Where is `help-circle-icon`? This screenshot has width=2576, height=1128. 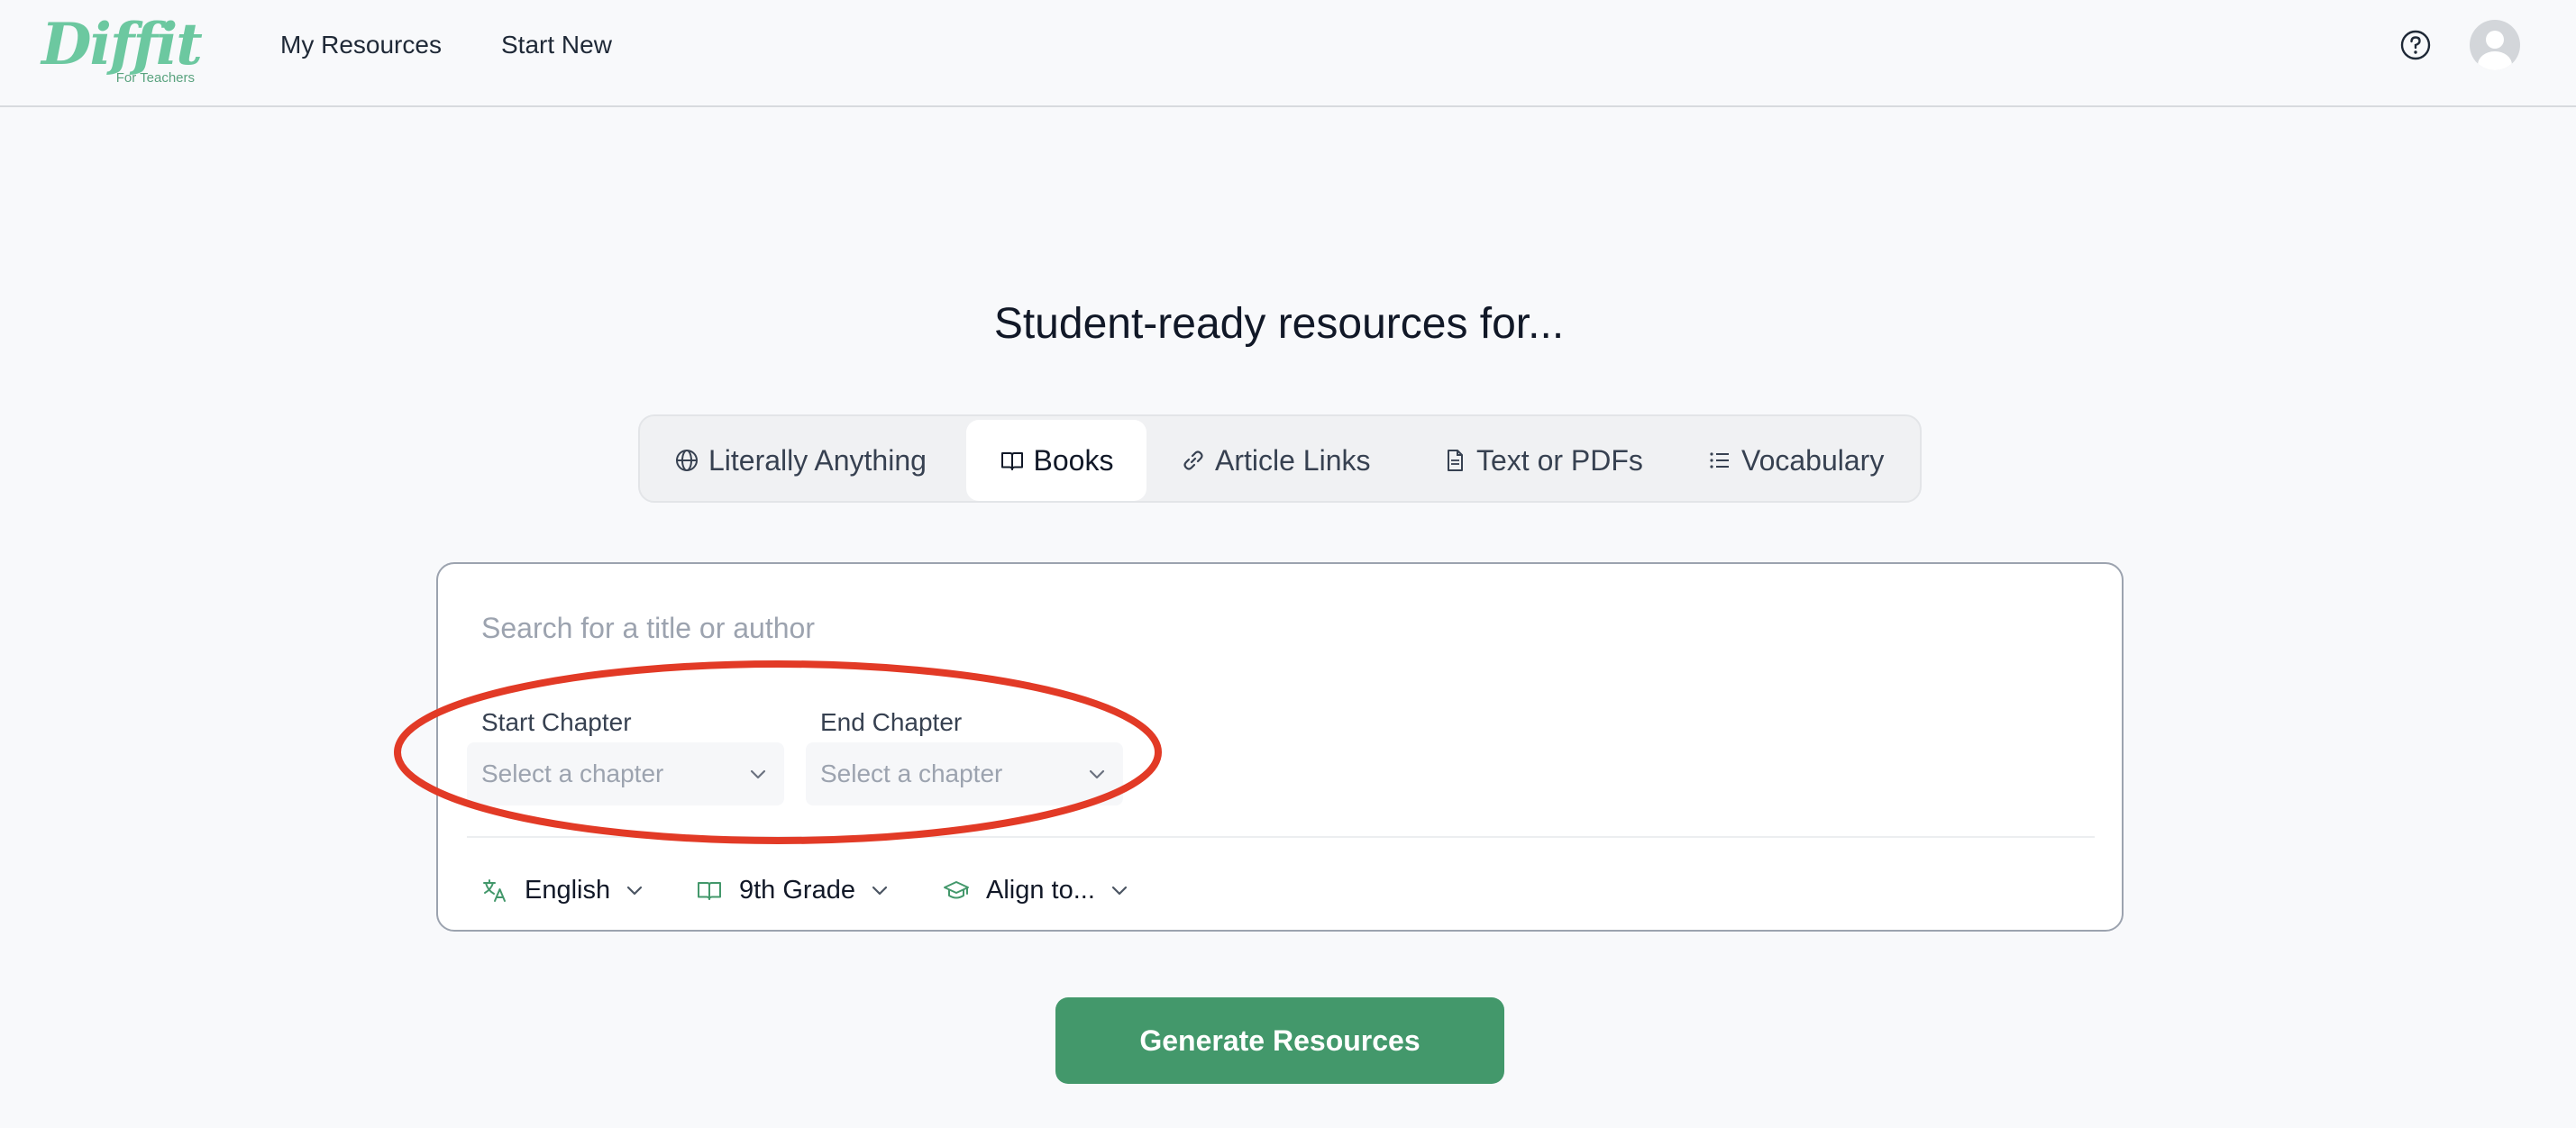
help-circle-icon is located at coordinates (2415, 45).